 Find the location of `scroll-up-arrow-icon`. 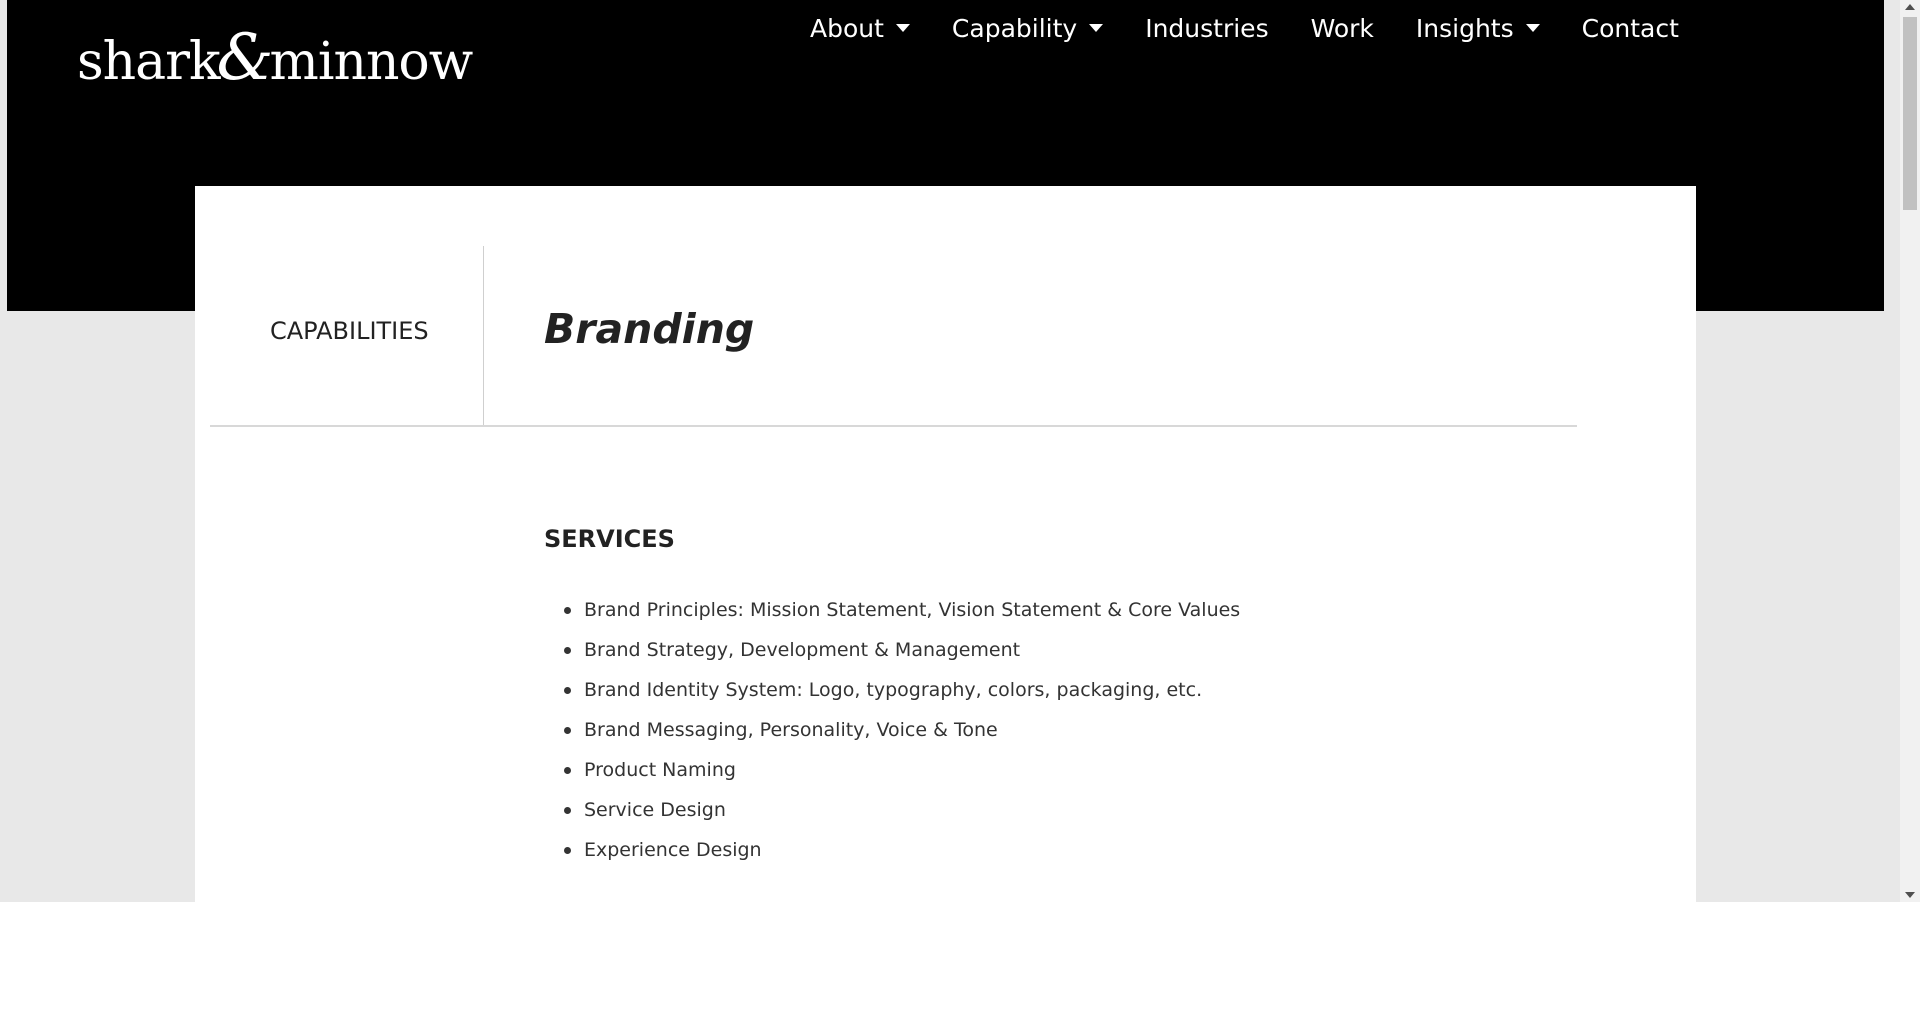

scroll-up-arrow-icon is located at coordinates (1910, 7).